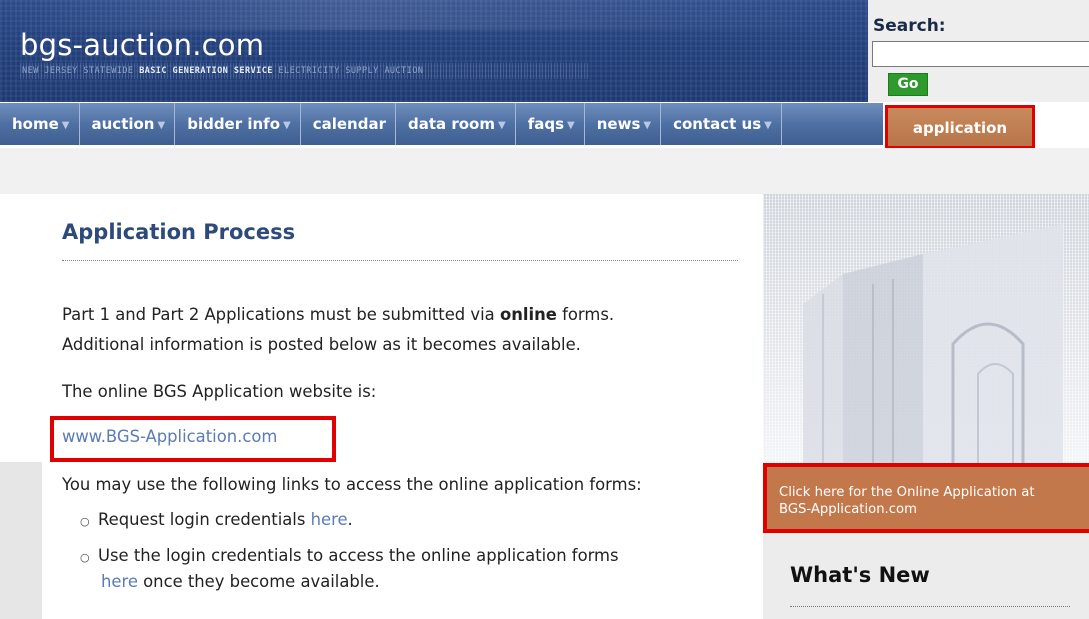  Describe the element at coordinates (81, 71) in the screenshot. I see `tagline-part-1: NEW JERSEY STATEWIDE` at that location.